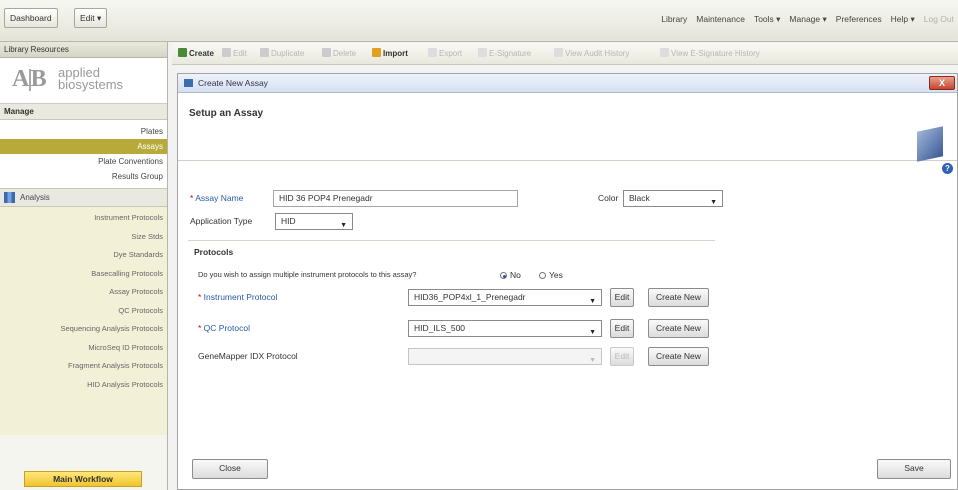  I want to click on duplicate-label: Duplicate, so click(288, 53).